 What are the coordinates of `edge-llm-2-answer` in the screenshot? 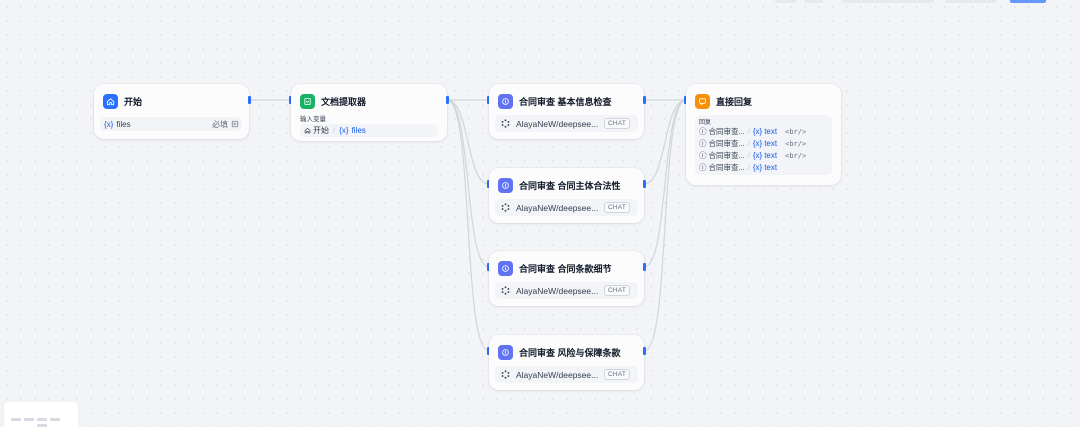 It's located at (665, 142).